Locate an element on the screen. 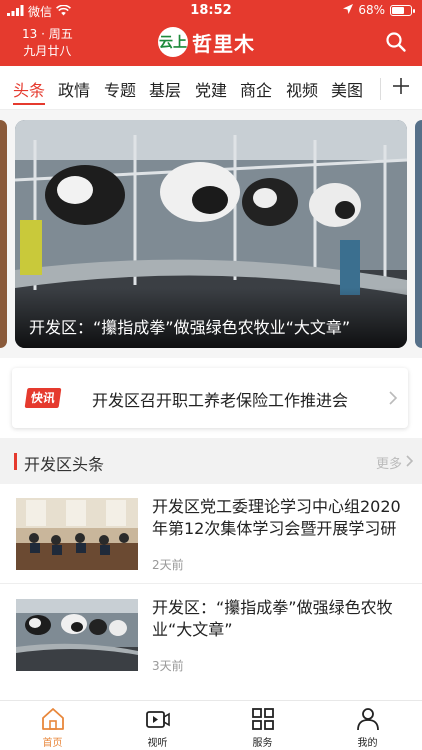  flash-tag: 快讯 is located at coordinates (43, 398).